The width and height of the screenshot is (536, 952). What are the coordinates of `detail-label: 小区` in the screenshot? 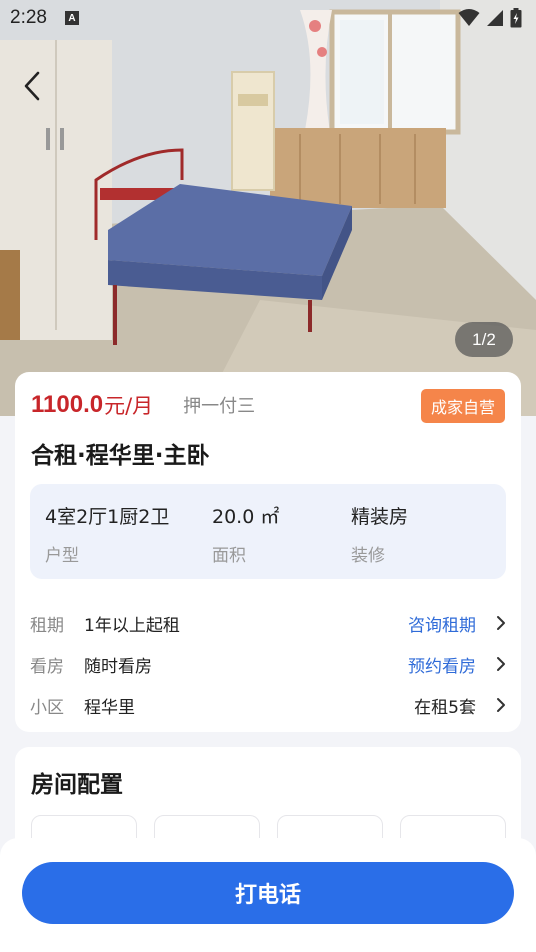 It's located at (47, 707).